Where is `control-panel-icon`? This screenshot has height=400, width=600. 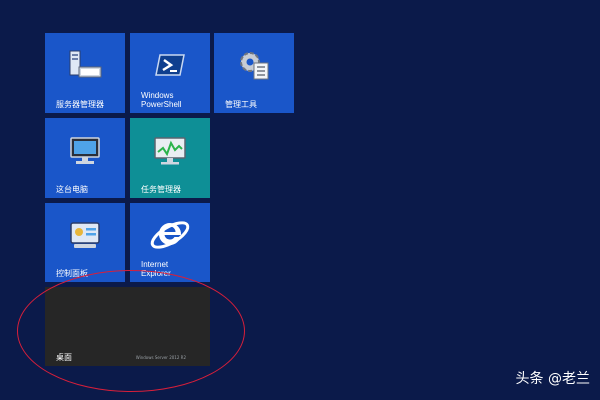
control-panel-icon is located at coordinates (85, 234).